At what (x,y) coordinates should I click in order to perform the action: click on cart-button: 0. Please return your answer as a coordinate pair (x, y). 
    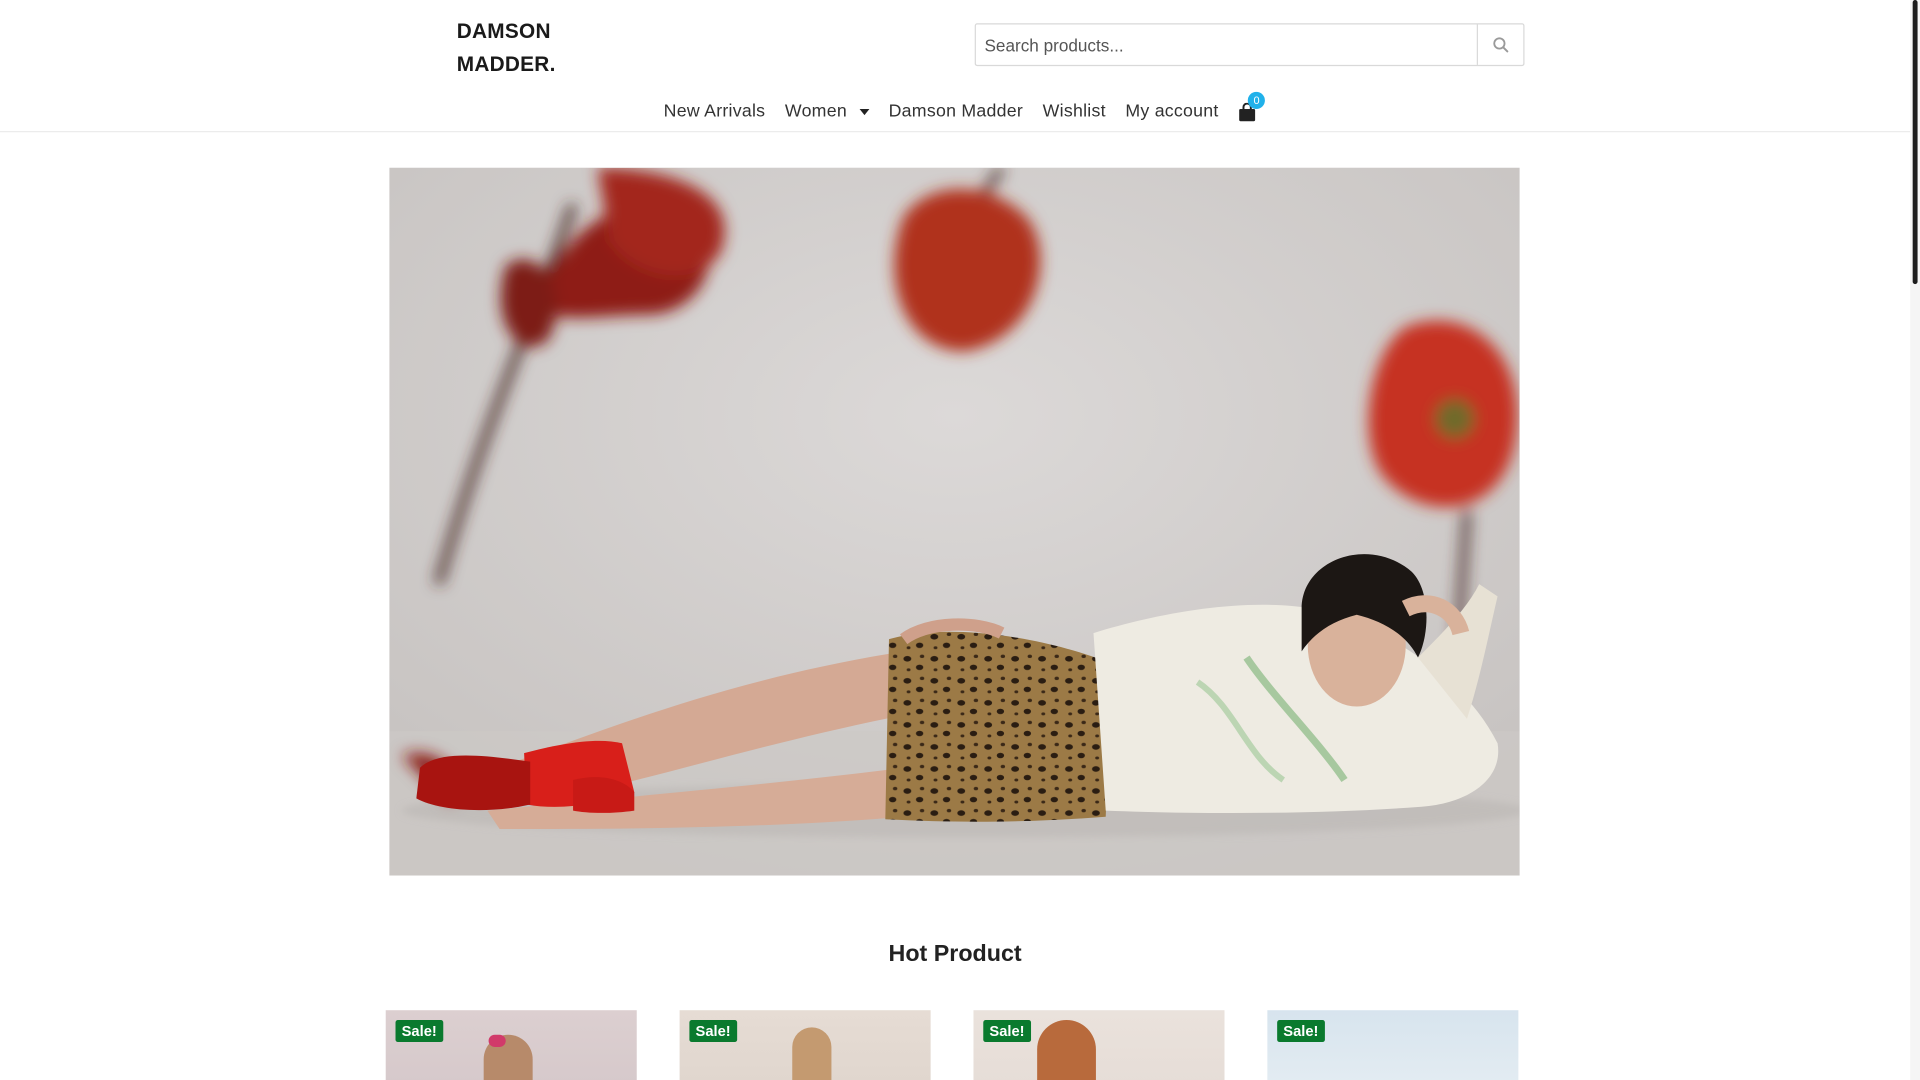
    Looking at the image, I should click on (1252, 106).